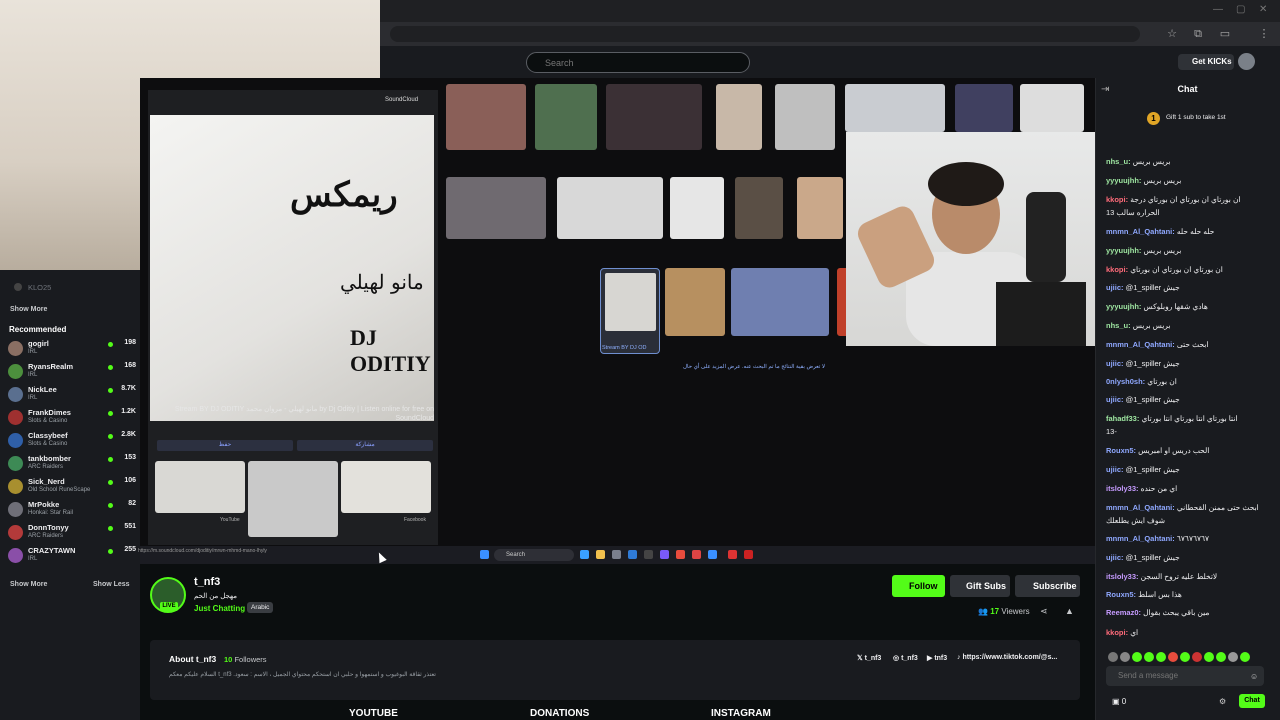 This screenshot has height=720, width=1280. What do you see at coordinates (74, 419) in the screenshot?
I see `sidebar-channel: FrankDimes Slots & Casino 1.2K` at bounding box center [74, 419].